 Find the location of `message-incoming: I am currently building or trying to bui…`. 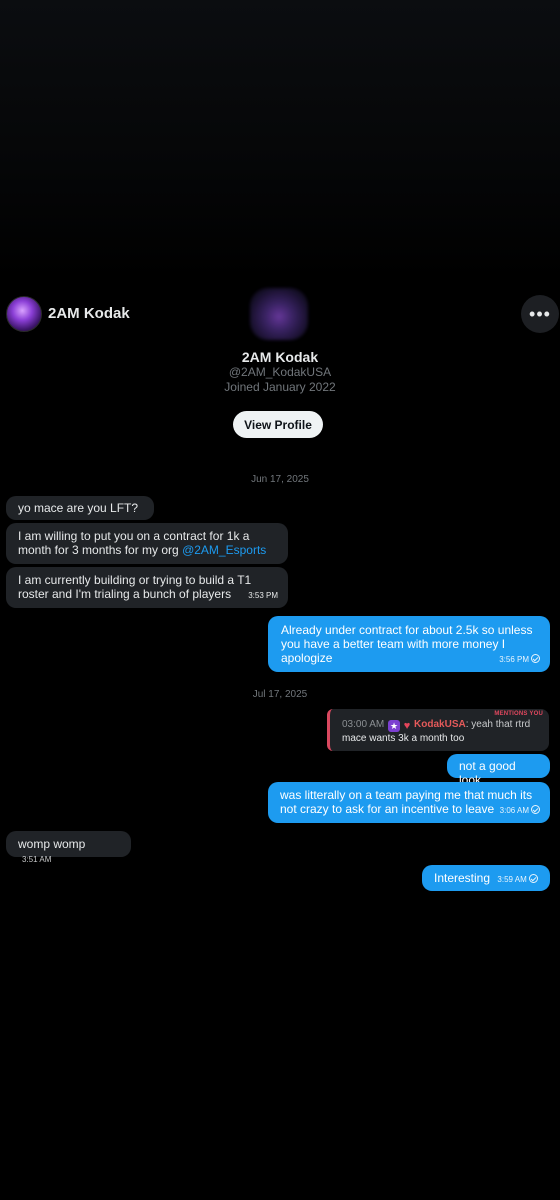

message-incoming: I am currently building or trying to bui… is located at coordinates (147, 587).